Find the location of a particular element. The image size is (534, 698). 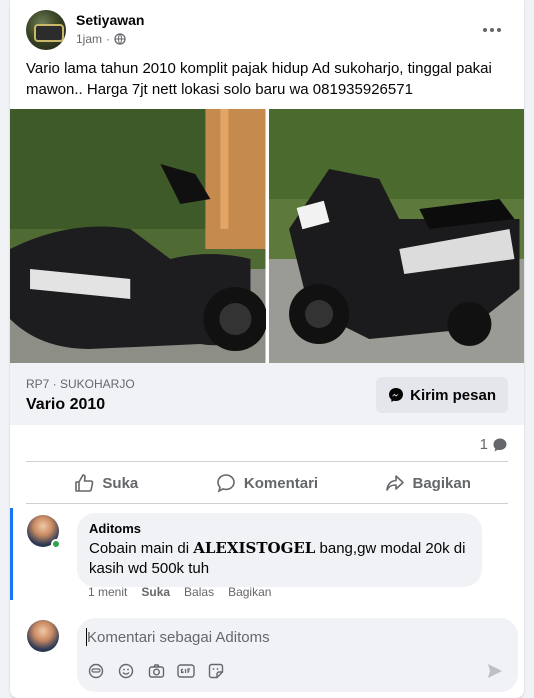

more-options-button is located at coordinates (492, 30).